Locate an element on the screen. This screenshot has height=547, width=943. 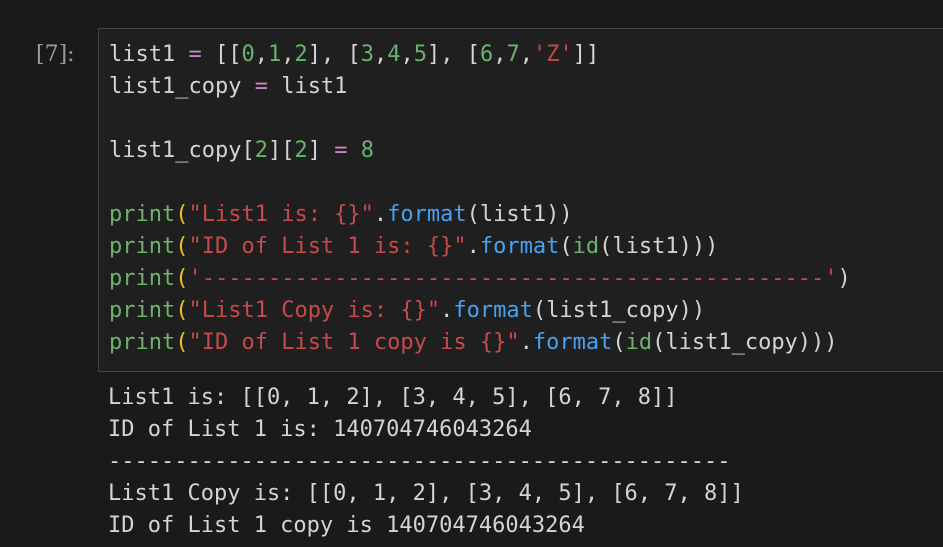
code-token: list1_copy is located at coordinates (182, 86).